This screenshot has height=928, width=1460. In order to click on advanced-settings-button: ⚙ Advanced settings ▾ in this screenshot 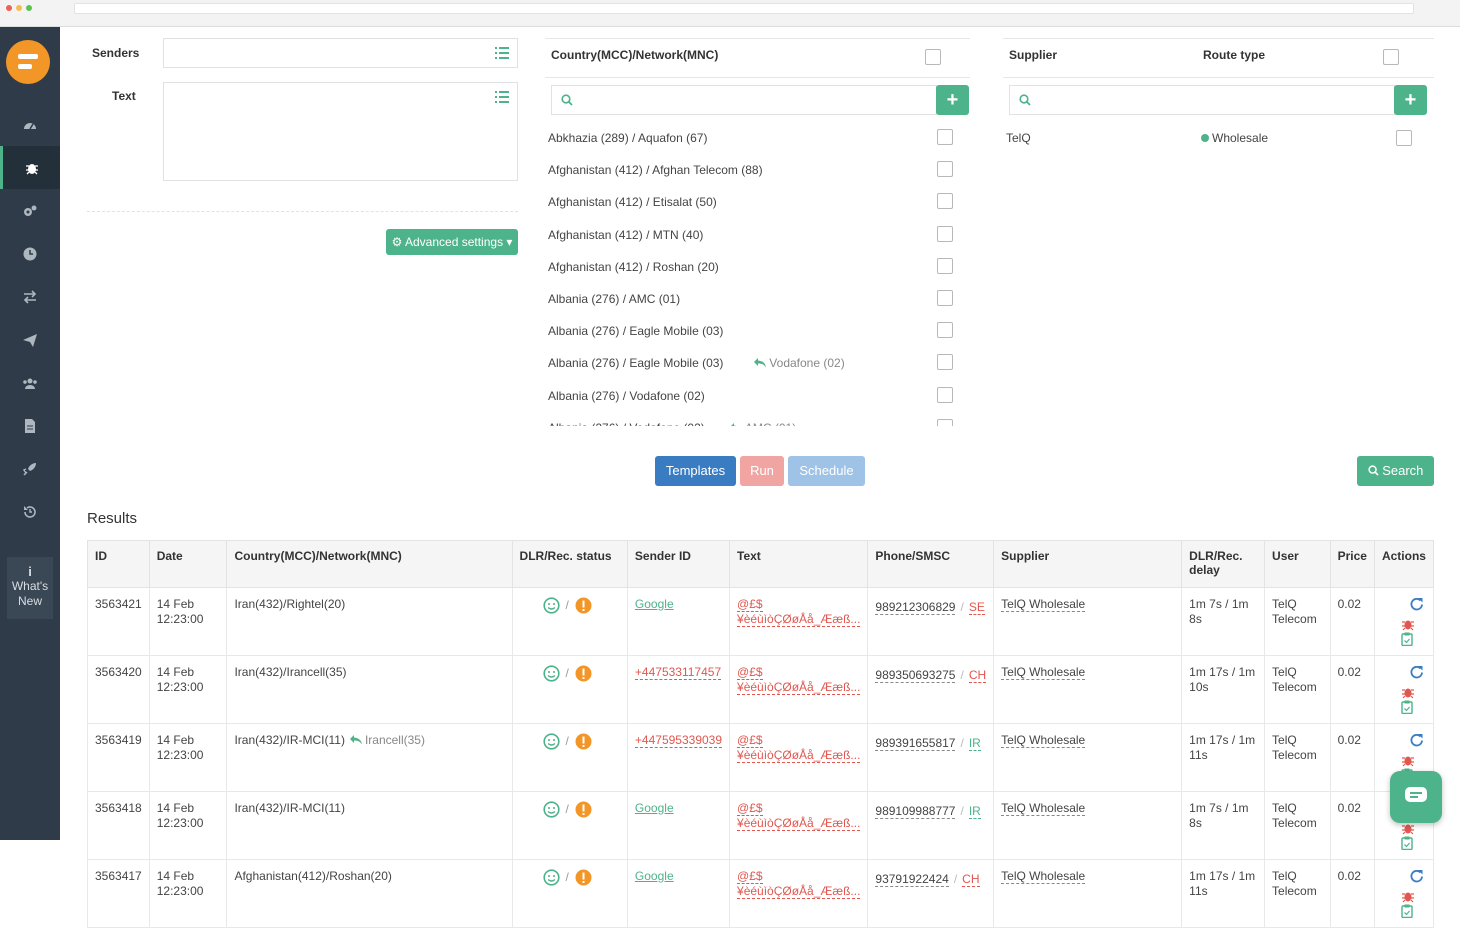, I will do `click(452, 242)`.